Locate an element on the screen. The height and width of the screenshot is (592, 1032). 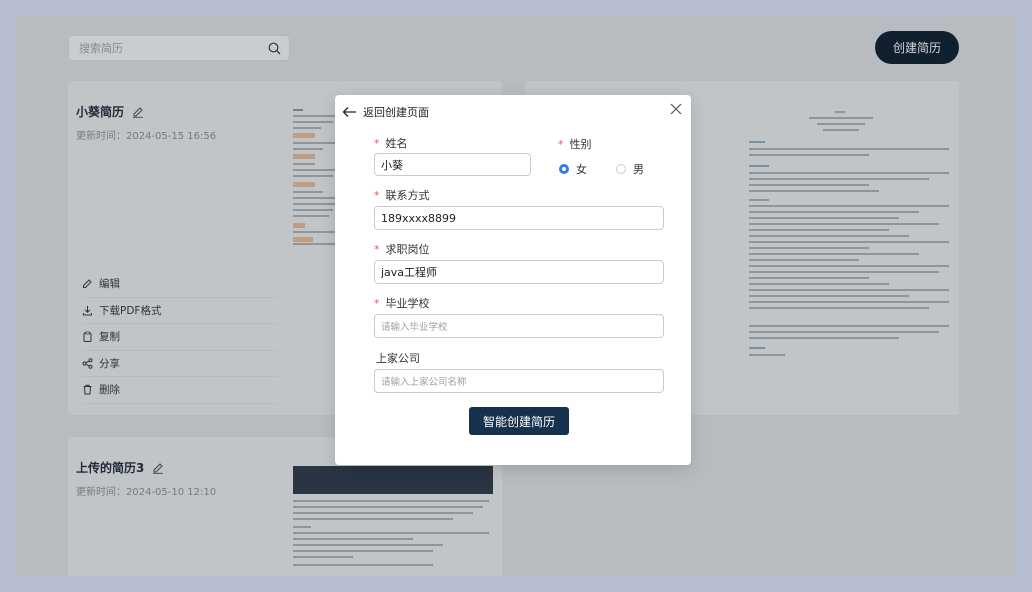
radio-checked-icon is located at coordinates (564, 169).